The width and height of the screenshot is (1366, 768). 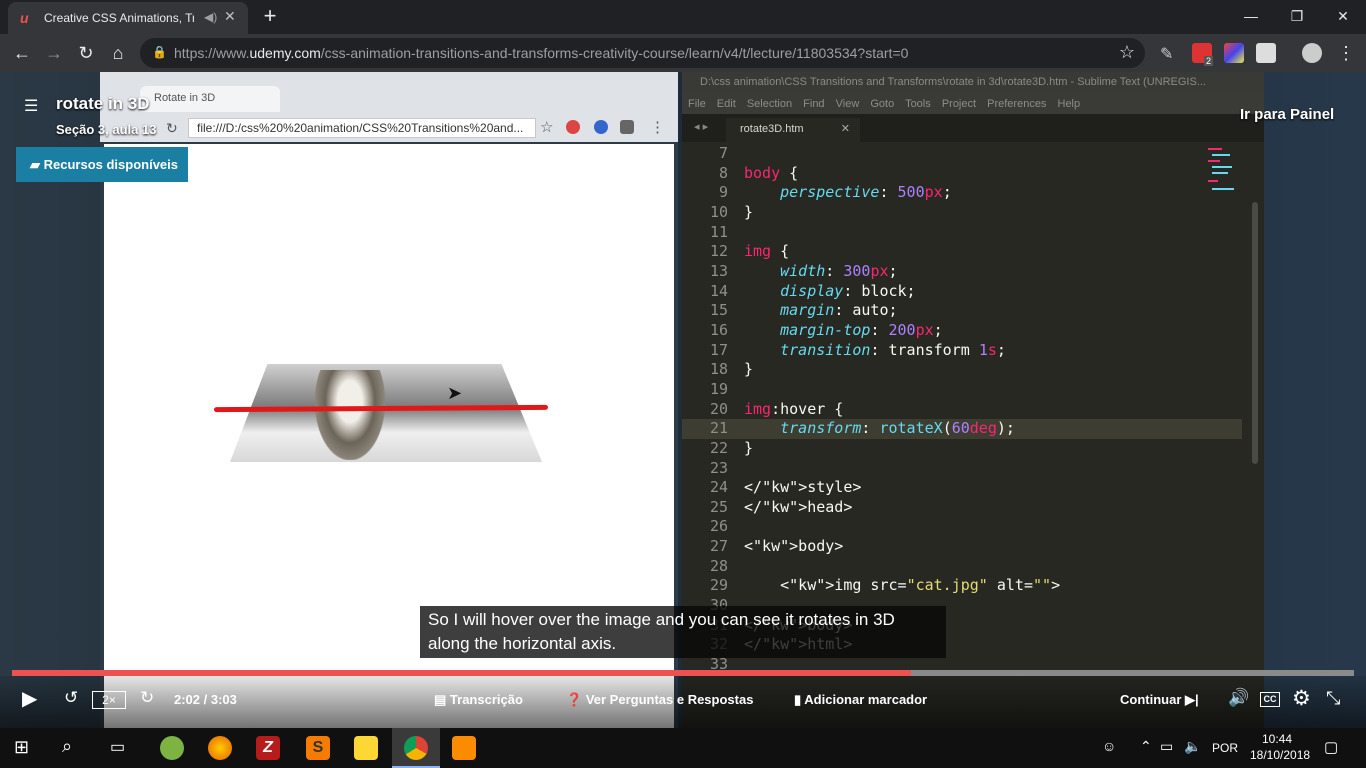 What do you see at coordinates (697, 104) in the screenshot?
I see `menu-item: File` at bounding box center [697, 104].